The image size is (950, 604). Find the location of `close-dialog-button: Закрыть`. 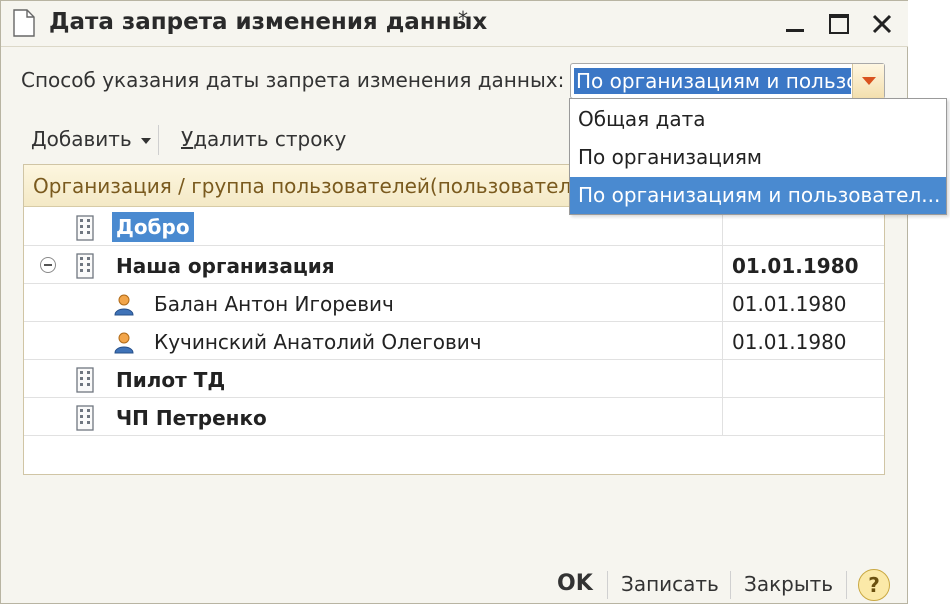

close-dialog-button: Закрыть is located at coordinates (788, 584).